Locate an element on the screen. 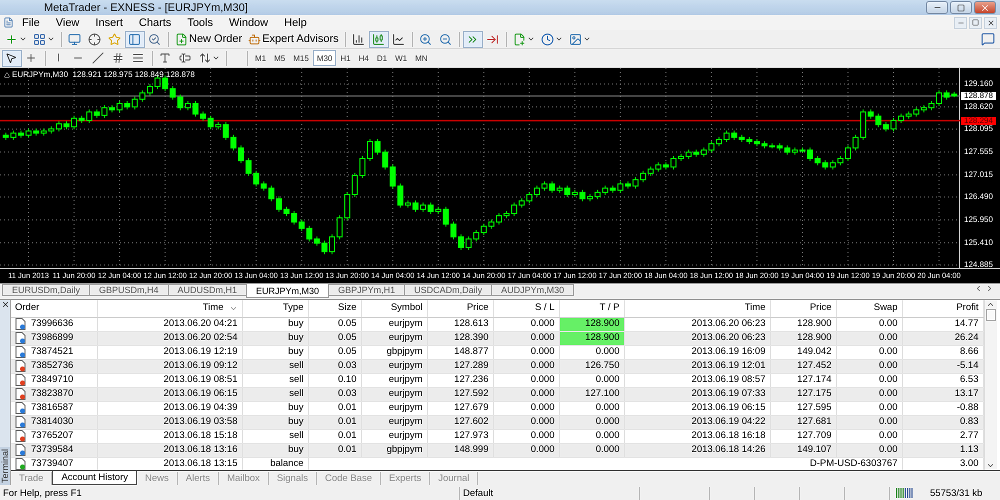 This screenshot has width=1000, height=500. table-cell: 2013.06.18 13:16 is located at coordinates (169, 450).